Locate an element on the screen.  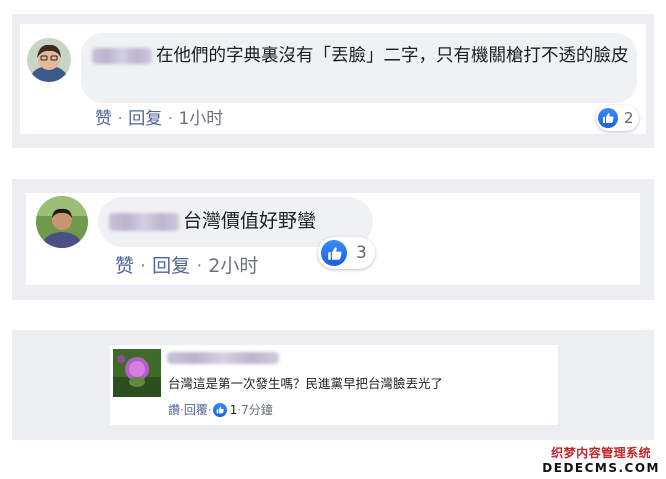
comment-card-3: 台灣這是第一次發生嗎？民進黨早把台灣臉丟光了 讚 · 回覆 · 1 · 7分鐘 is located at coordinates (334, 385).